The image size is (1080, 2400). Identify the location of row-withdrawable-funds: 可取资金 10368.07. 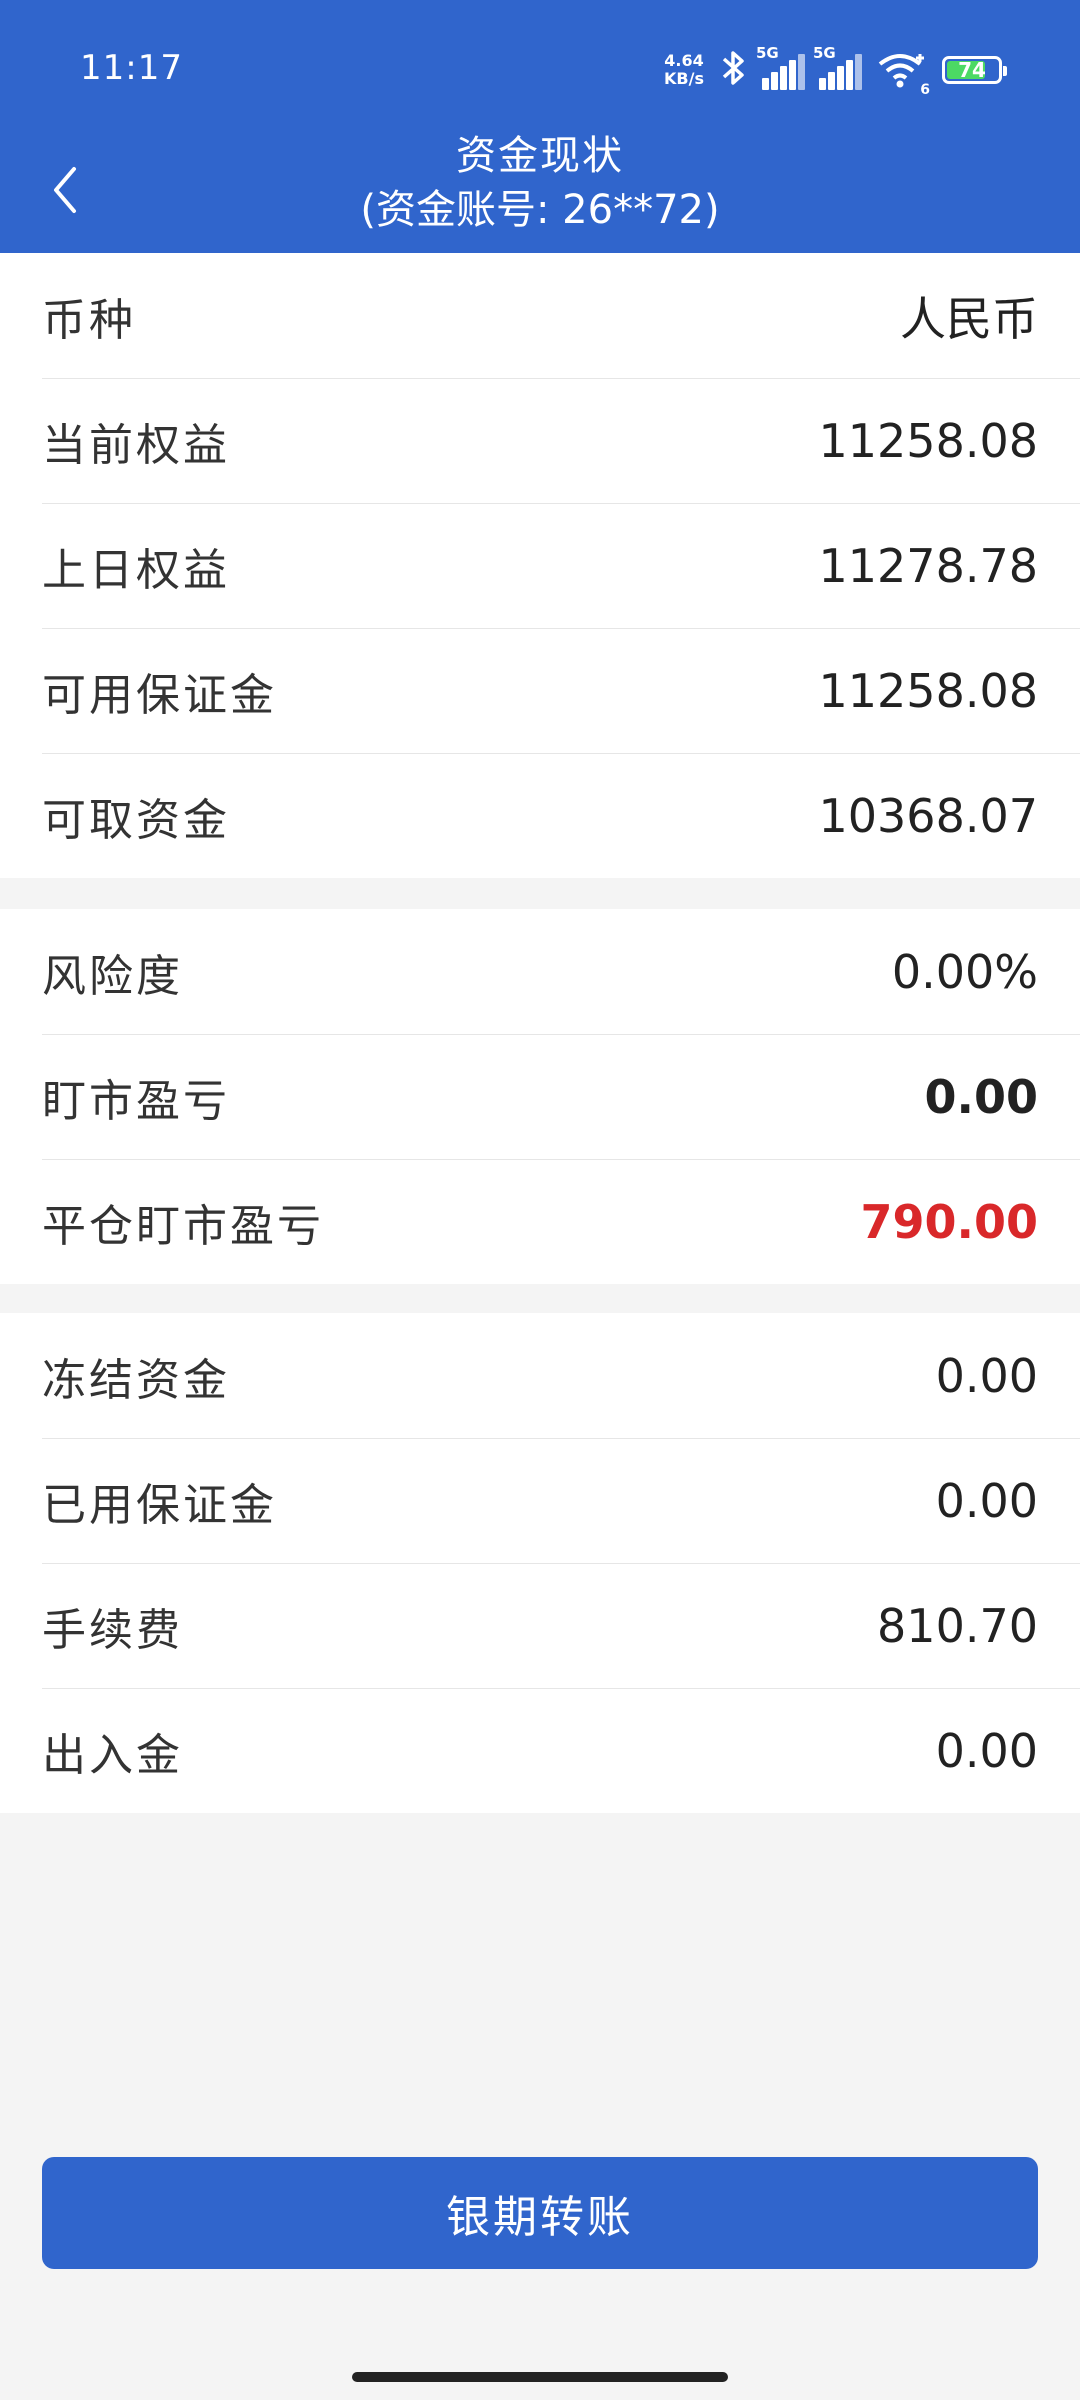
(561, 815).